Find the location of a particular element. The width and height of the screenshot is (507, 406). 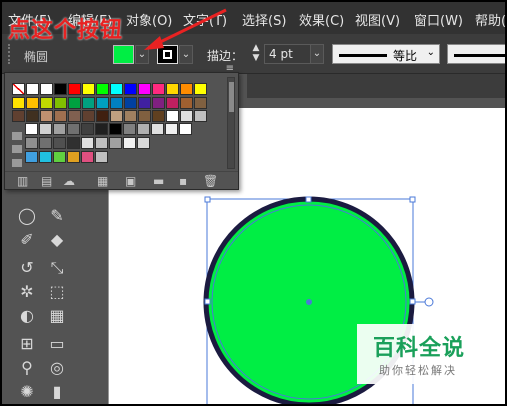

menu-view: 视图(V) is located at coordinates (377, 19).